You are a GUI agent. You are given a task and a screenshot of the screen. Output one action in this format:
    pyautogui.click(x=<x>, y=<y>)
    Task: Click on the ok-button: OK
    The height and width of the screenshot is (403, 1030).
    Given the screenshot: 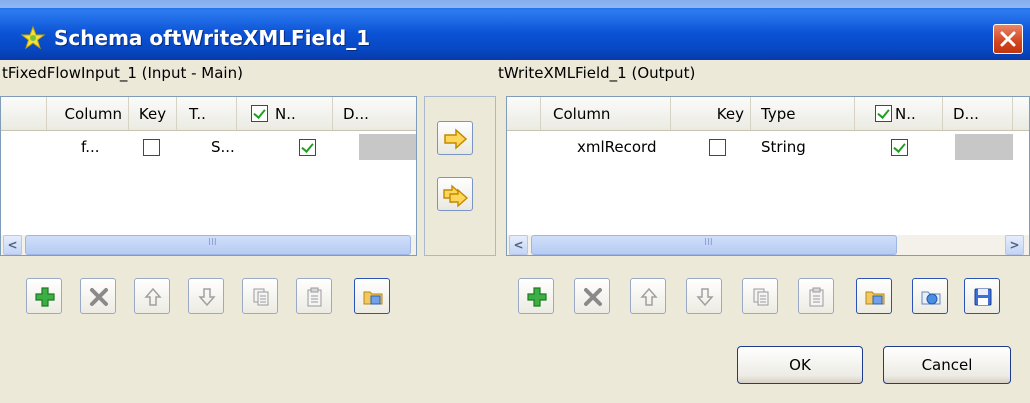 What is the action you would take?
    pyautogui.click(x=800, y=365)
    